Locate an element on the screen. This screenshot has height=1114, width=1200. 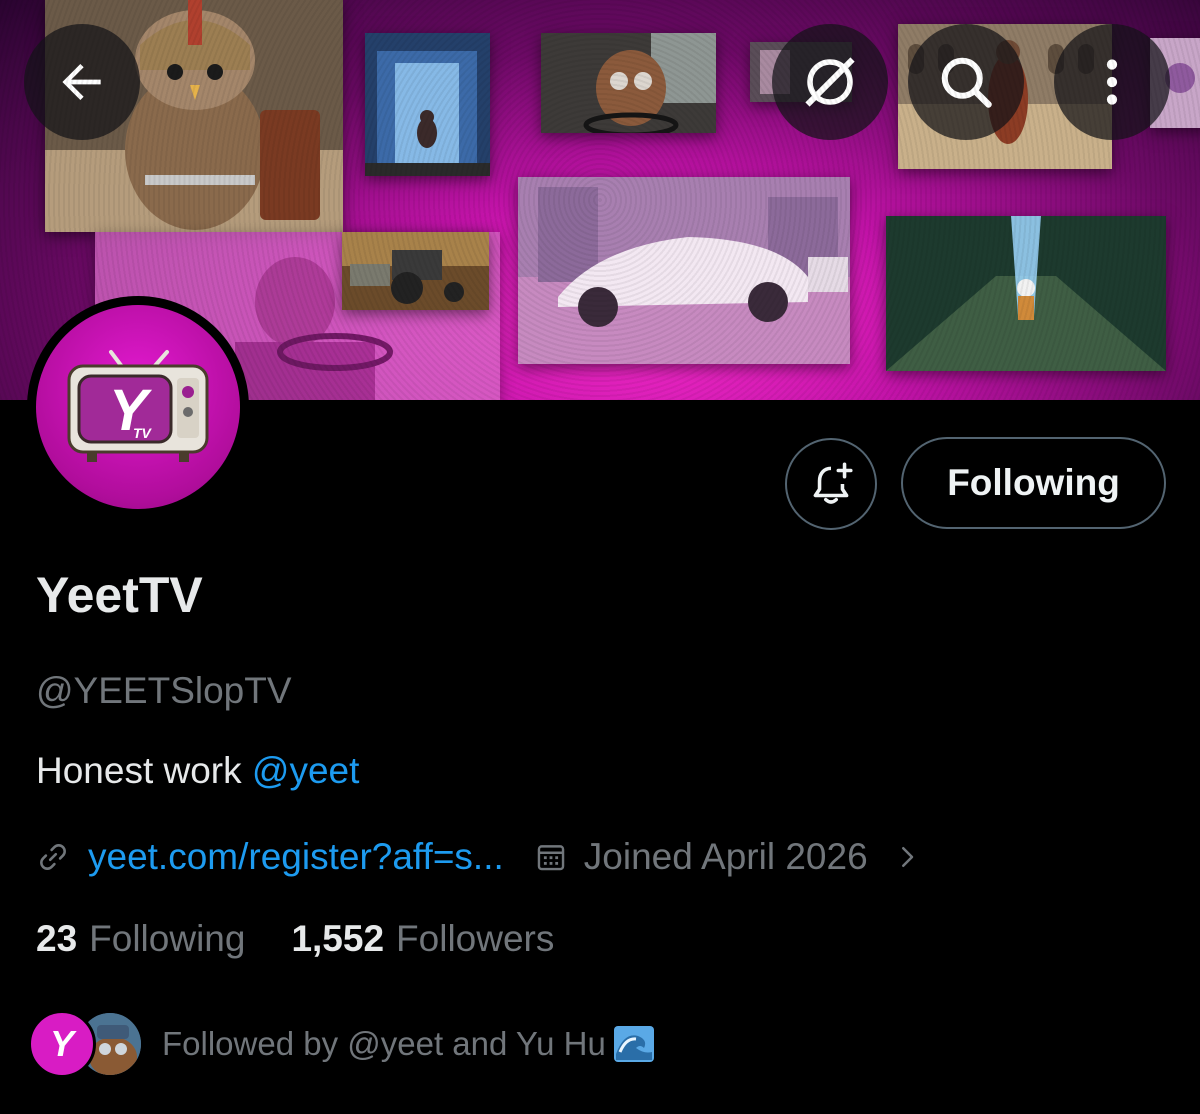
followers-stat: 1,552 Followers is located at coordinates (422, 939).